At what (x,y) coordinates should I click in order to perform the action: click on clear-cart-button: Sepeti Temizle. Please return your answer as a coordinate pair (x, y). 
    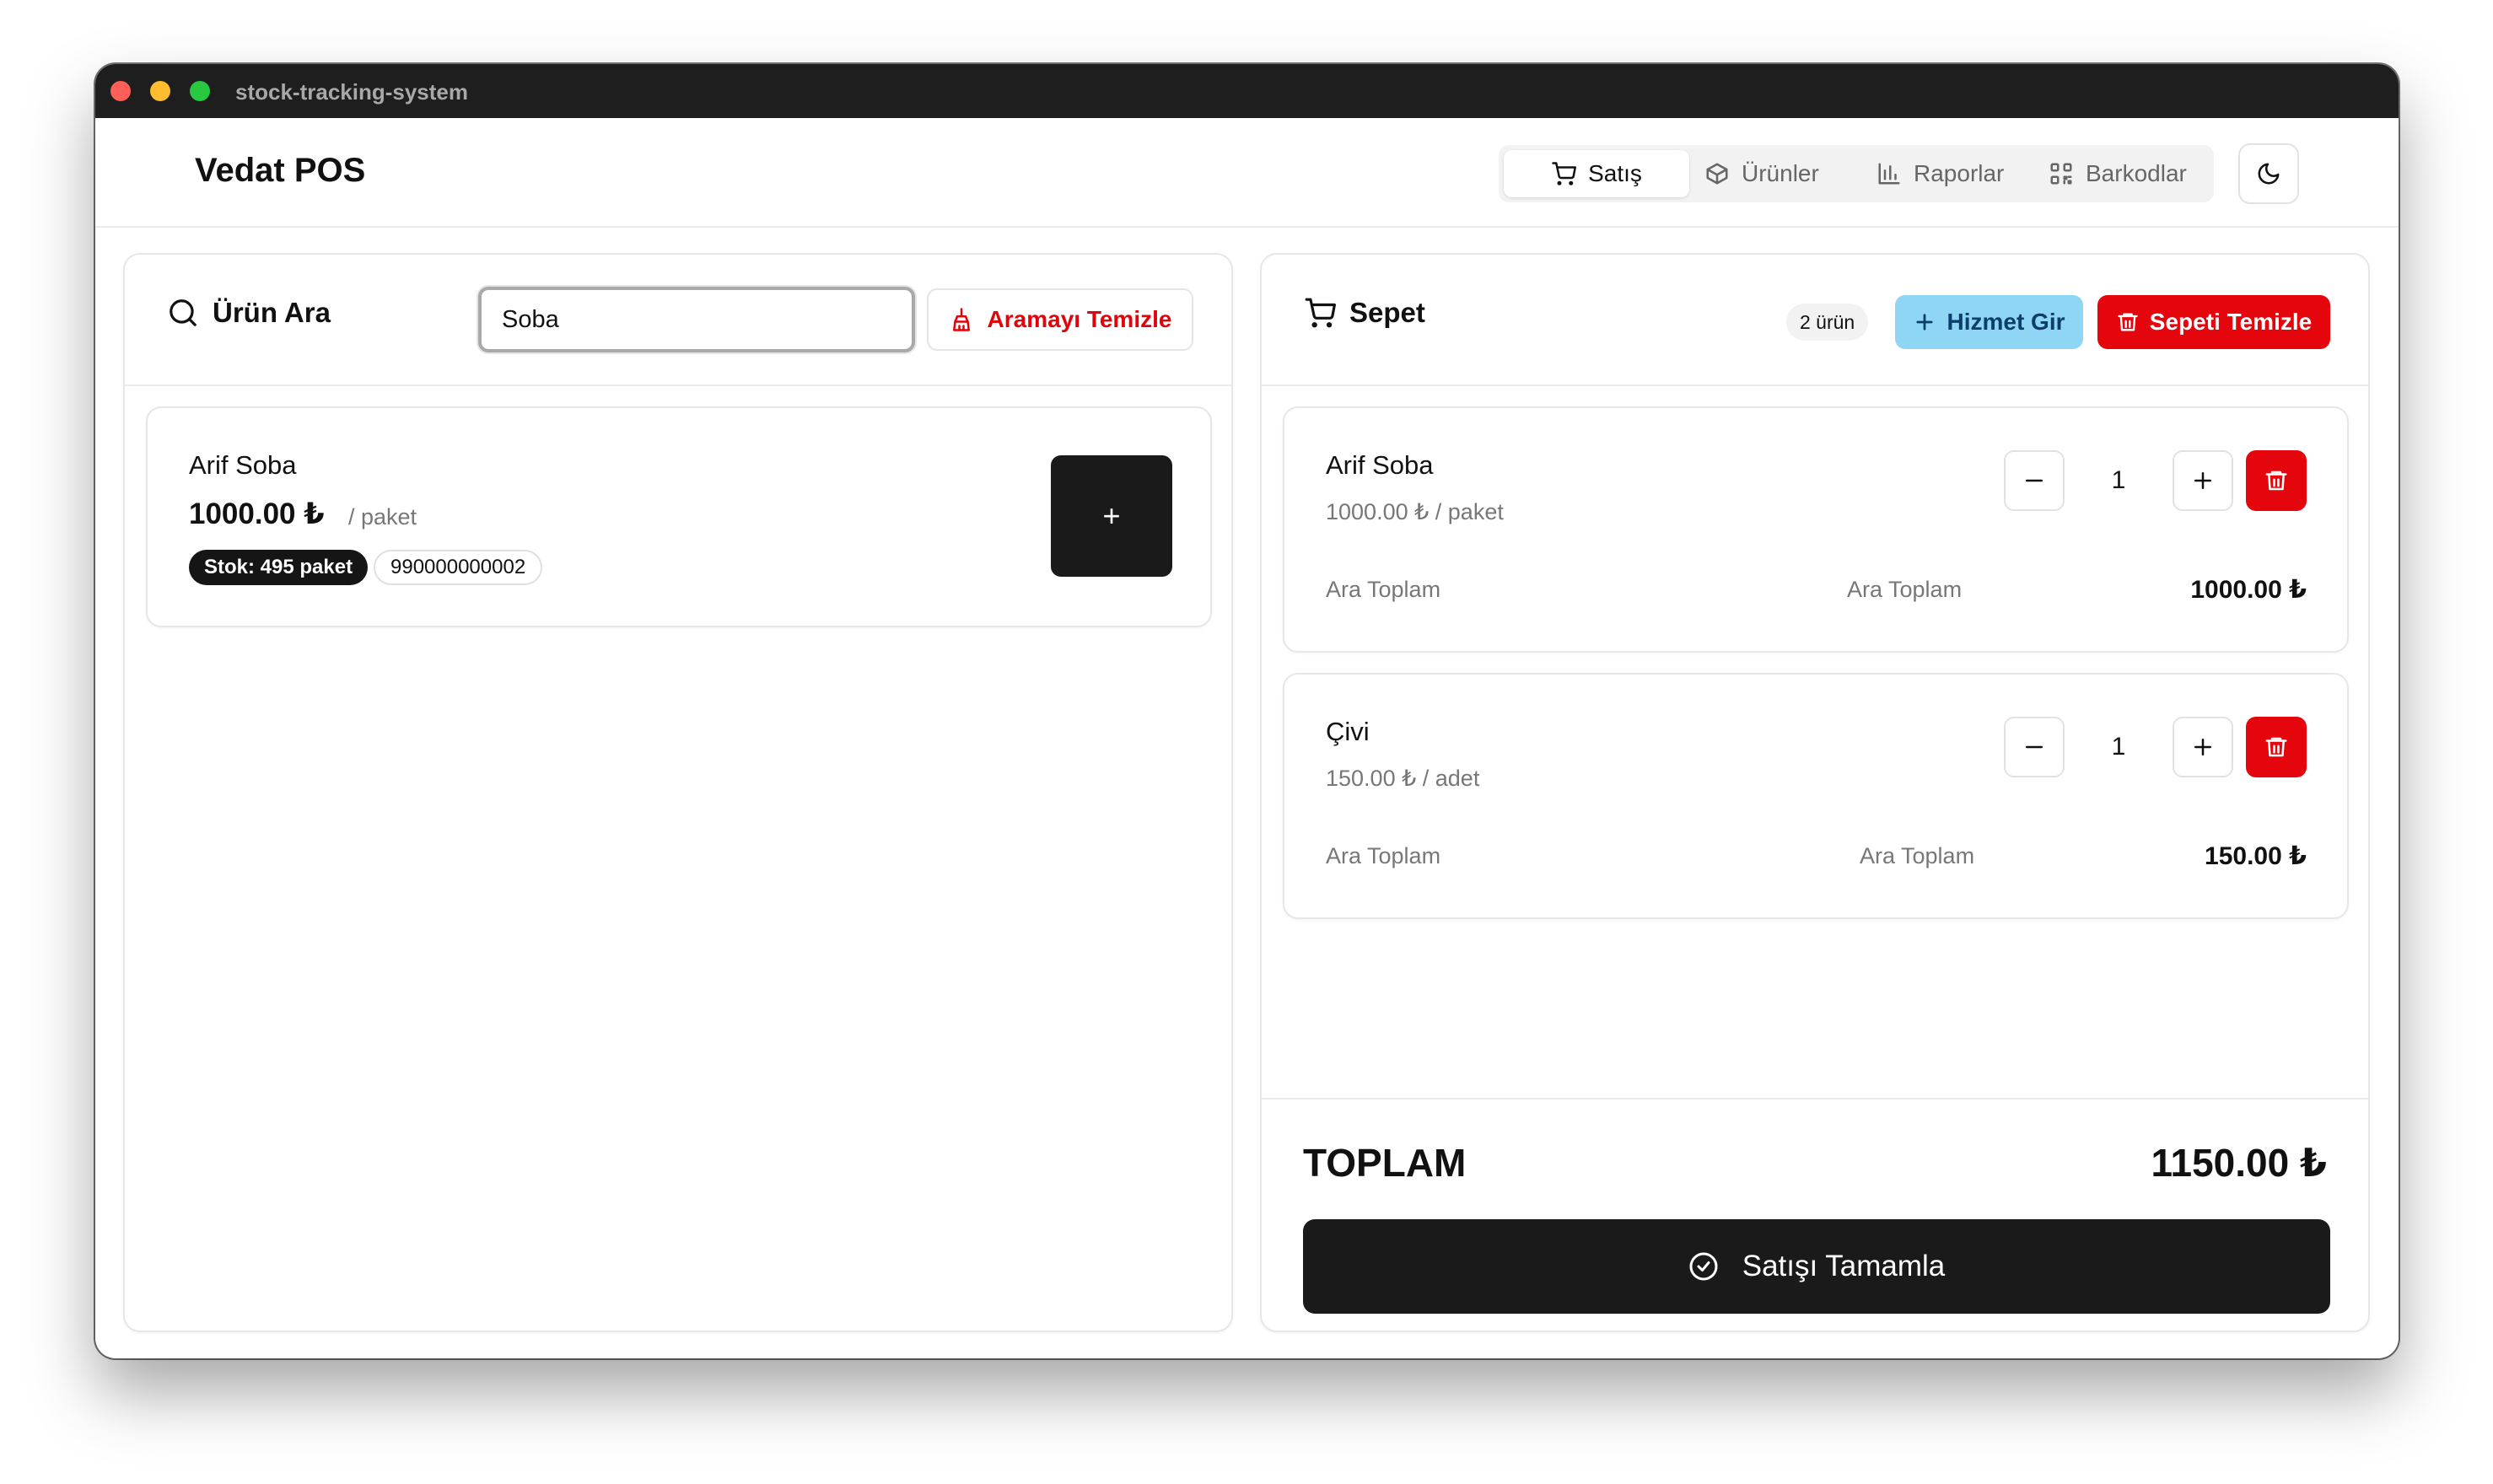
    Looking at the image, I should click on (2213, 322).